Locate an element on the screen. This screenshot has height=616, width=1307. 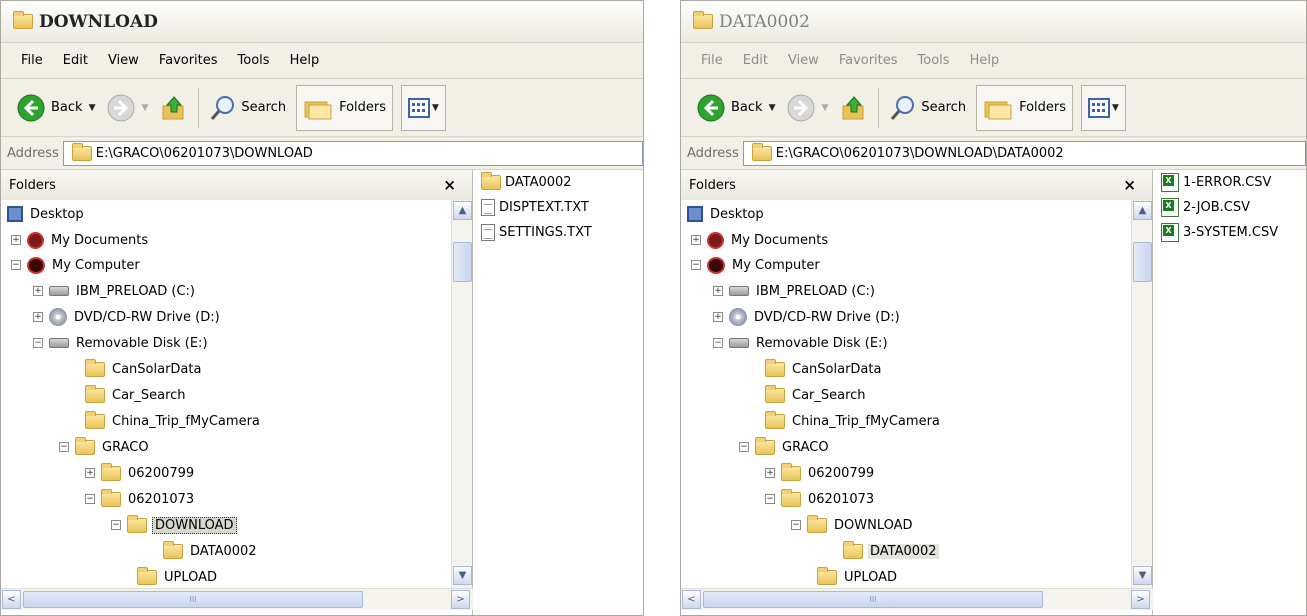
list-item: 2-JOB.CSV is located at coordinates (1233, 207).